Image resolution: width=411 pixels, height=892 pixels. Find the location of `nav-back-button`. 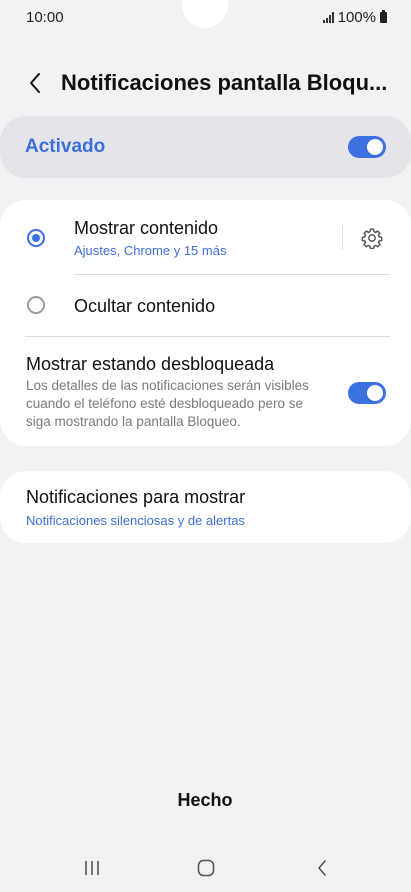

nav-back-button is located at coordinates (322, 868).